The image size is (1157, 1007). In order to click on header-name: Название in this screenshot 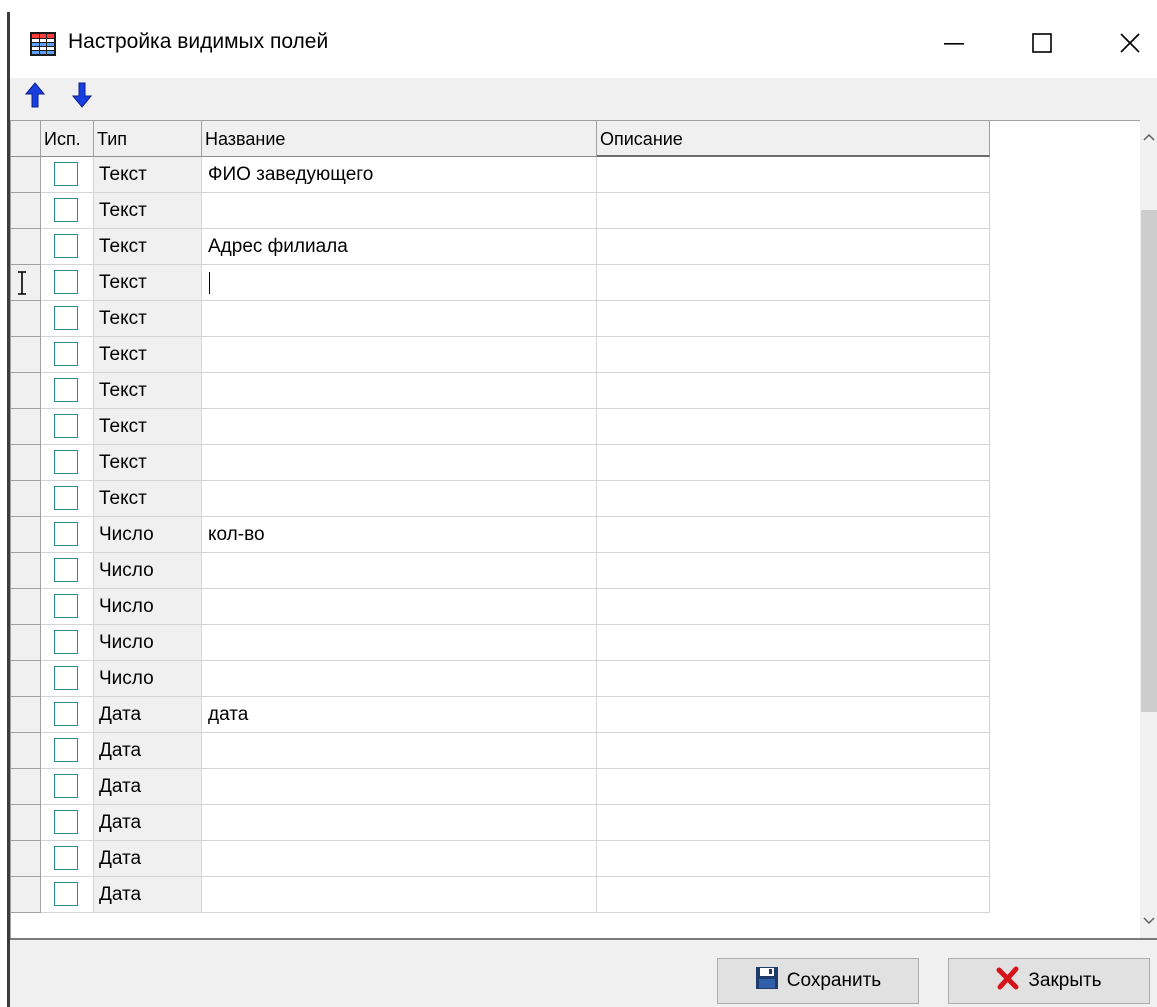, I will do `click(399, 139)`.